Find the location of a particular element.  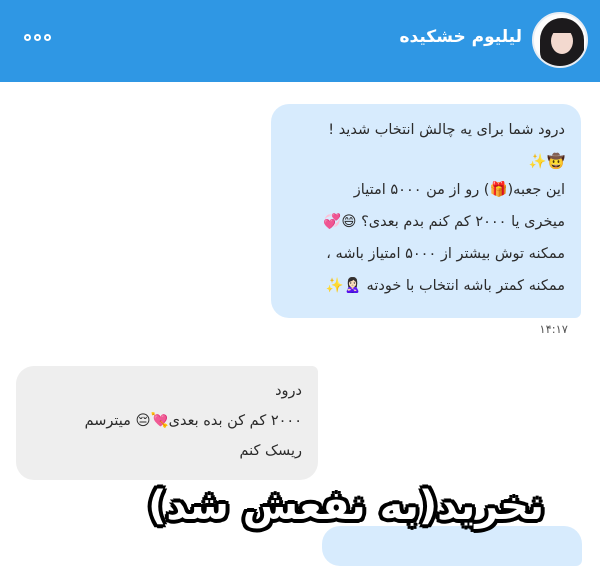

message-line: این جعبه(🎁) رو از من ۵۰۰۰ امتیاز is located at coordinates (459, 190).